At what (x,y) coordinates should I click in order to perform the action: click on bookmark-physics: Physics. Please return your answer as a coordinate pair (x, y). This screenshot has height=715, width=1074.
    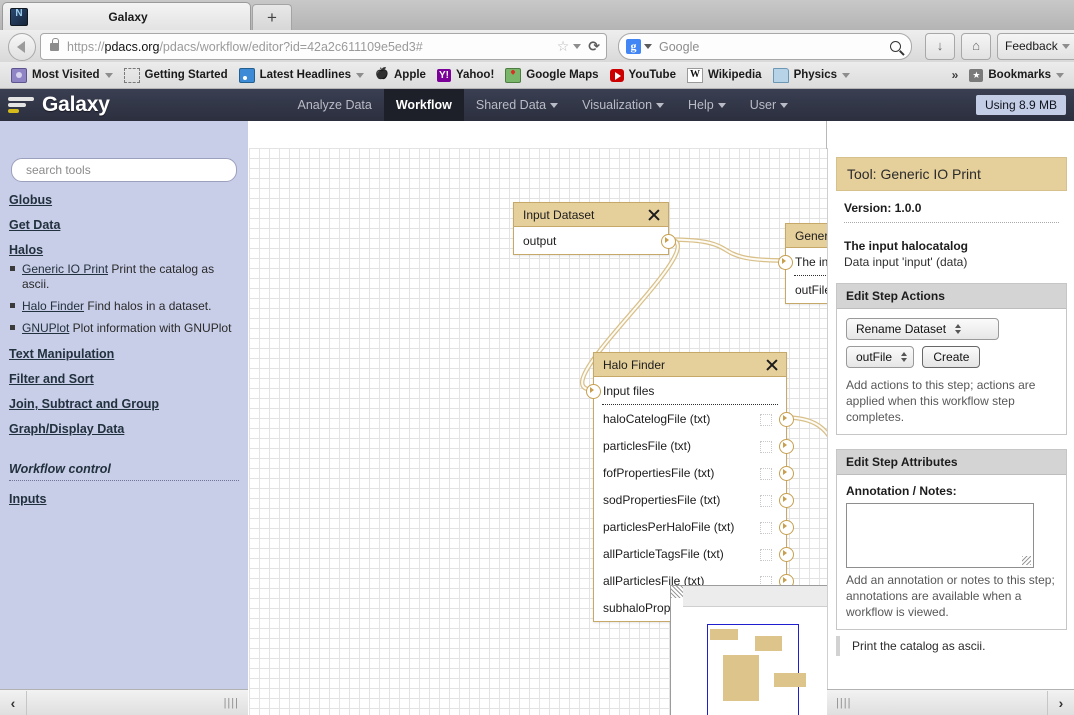
    Looking at the image, I should click on (811, 75).